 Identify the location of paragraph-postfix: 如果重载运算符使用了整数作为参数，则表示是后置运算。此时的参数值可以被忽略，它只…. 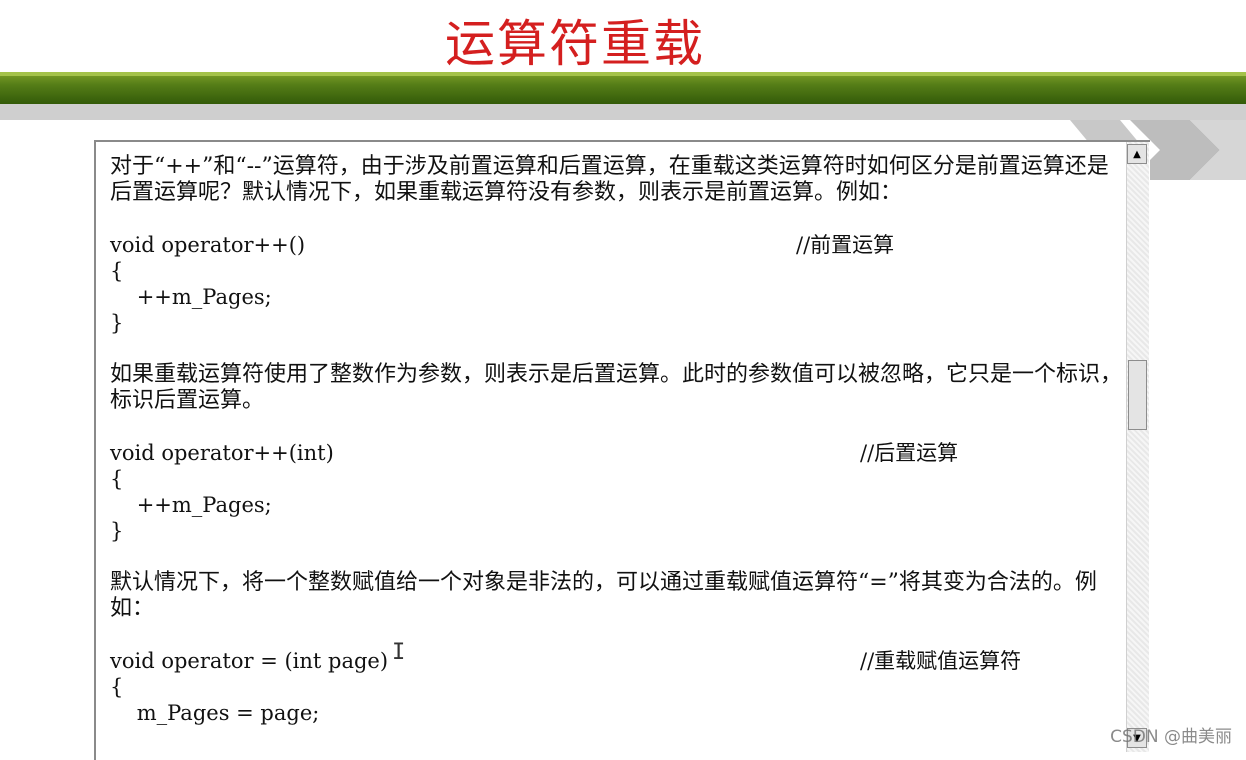
(616, 387).